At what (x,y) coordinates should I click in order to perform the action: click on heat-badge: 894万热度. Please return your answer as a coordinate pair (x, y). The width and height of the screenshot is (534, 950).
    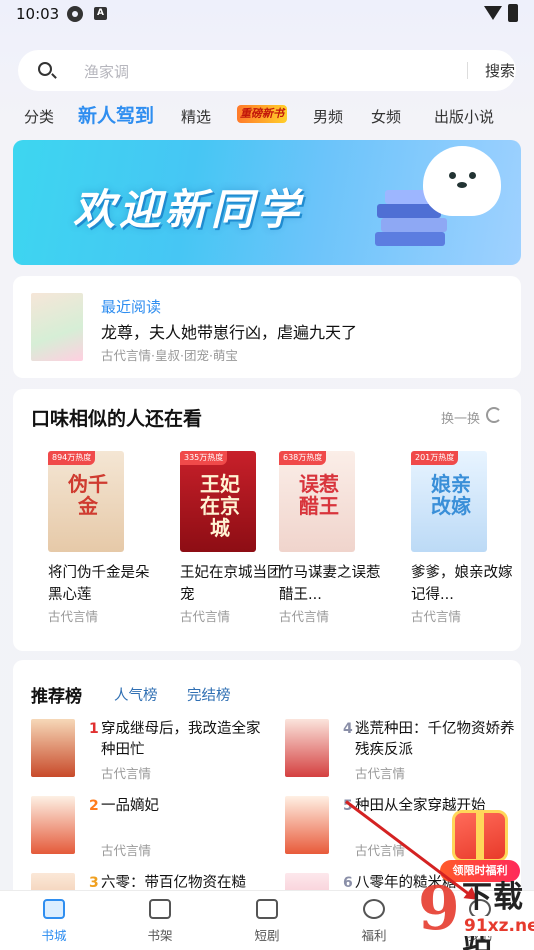
    Looking at the image, I should click on (72, 458).